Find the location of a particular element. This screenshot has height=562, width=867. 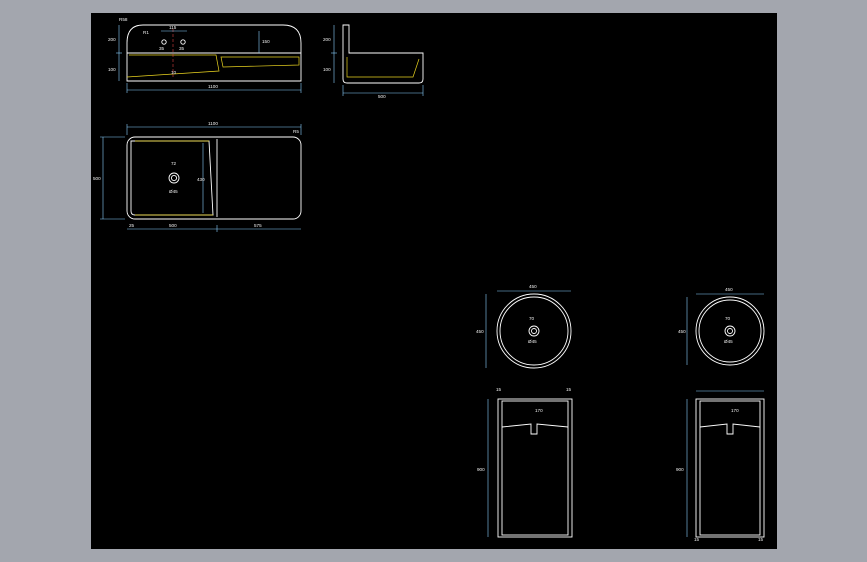

front-depth-label: 150 is located at coordinates (266, 41).